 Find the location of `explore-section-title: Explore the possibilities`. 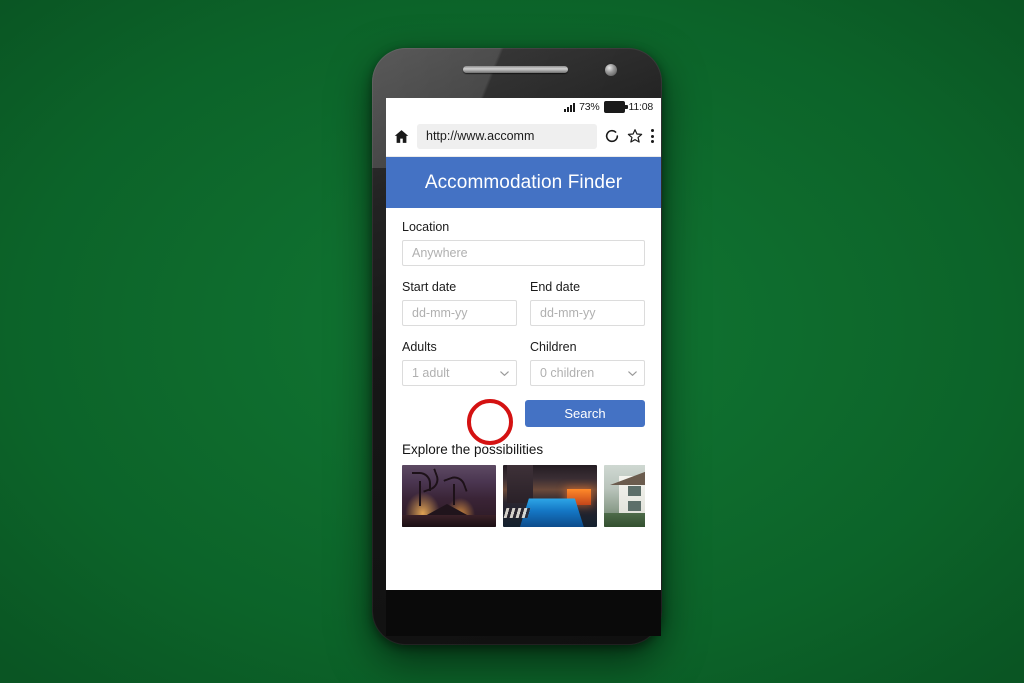

explore-section-title: Explore the possibilities is located at coordinates (473, 449).